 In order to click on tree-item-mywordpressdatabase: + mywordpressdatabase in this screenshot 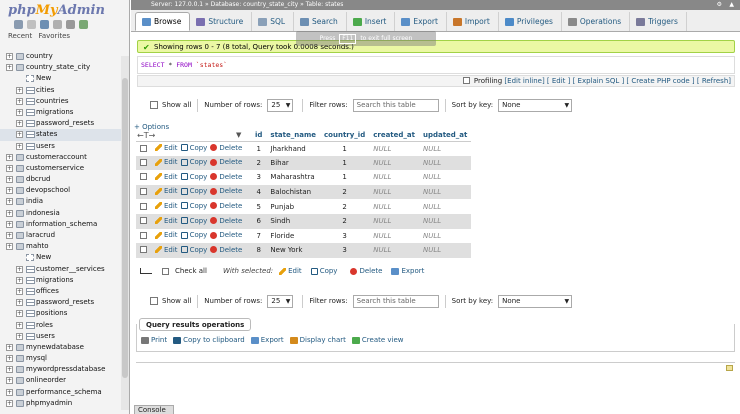, I will do `click(60, 369)`.